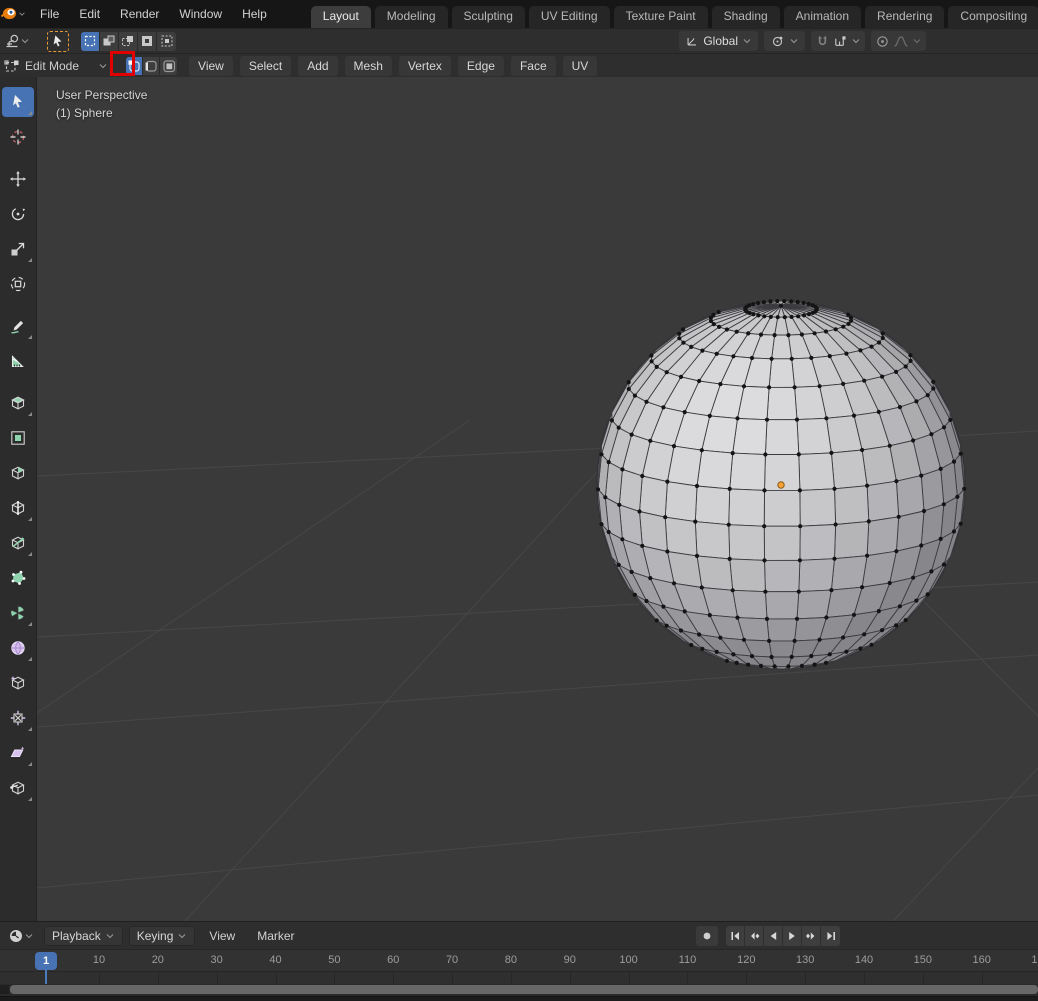 The height and width of the screenshot is (1001, 1038). What do you see at coordinates (83, 935) in the screenshot?
I see `timeline-playback-dropdown: Playback` at bounding box center [83, 935].